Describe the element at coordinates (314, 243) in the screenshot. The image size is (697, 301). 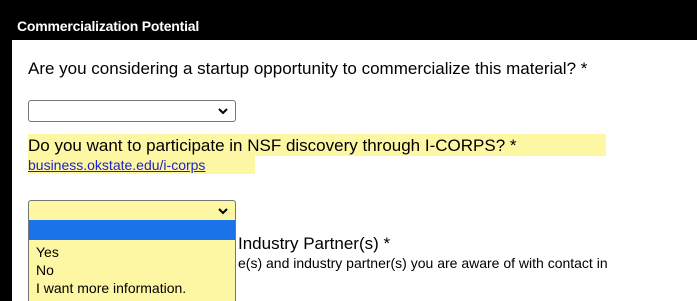
I see `industry-partner-label: Industry Partner(s) *` at that location.